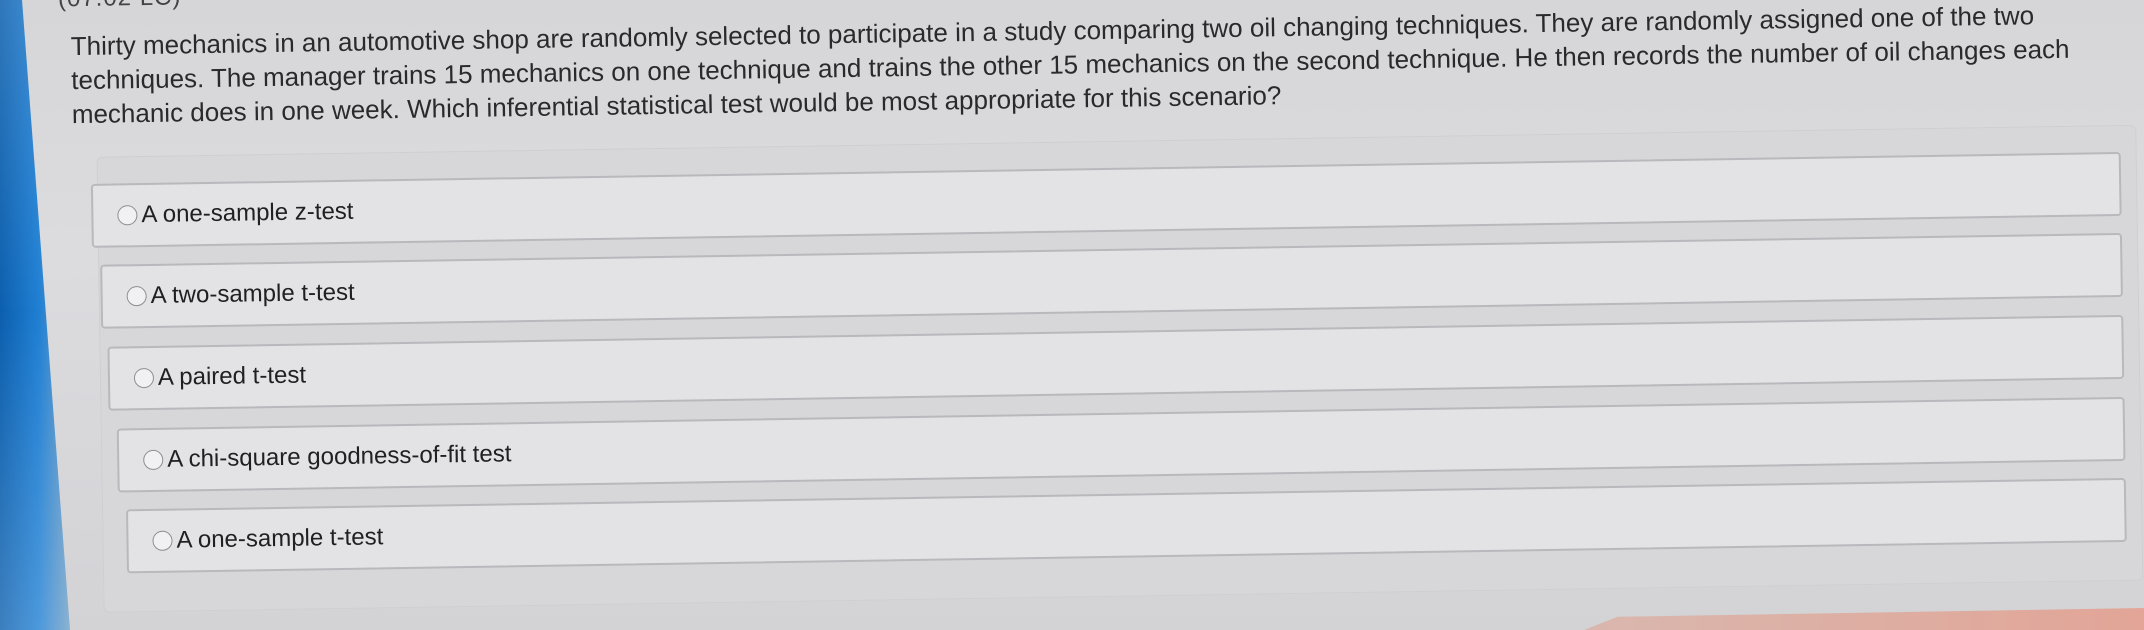 The width and height of the screenshot is (2144, 630). Describe the element at coordinates (120, 6) in the screenshot. I see `question-header-fragment: (07.02 LC)` at that location.